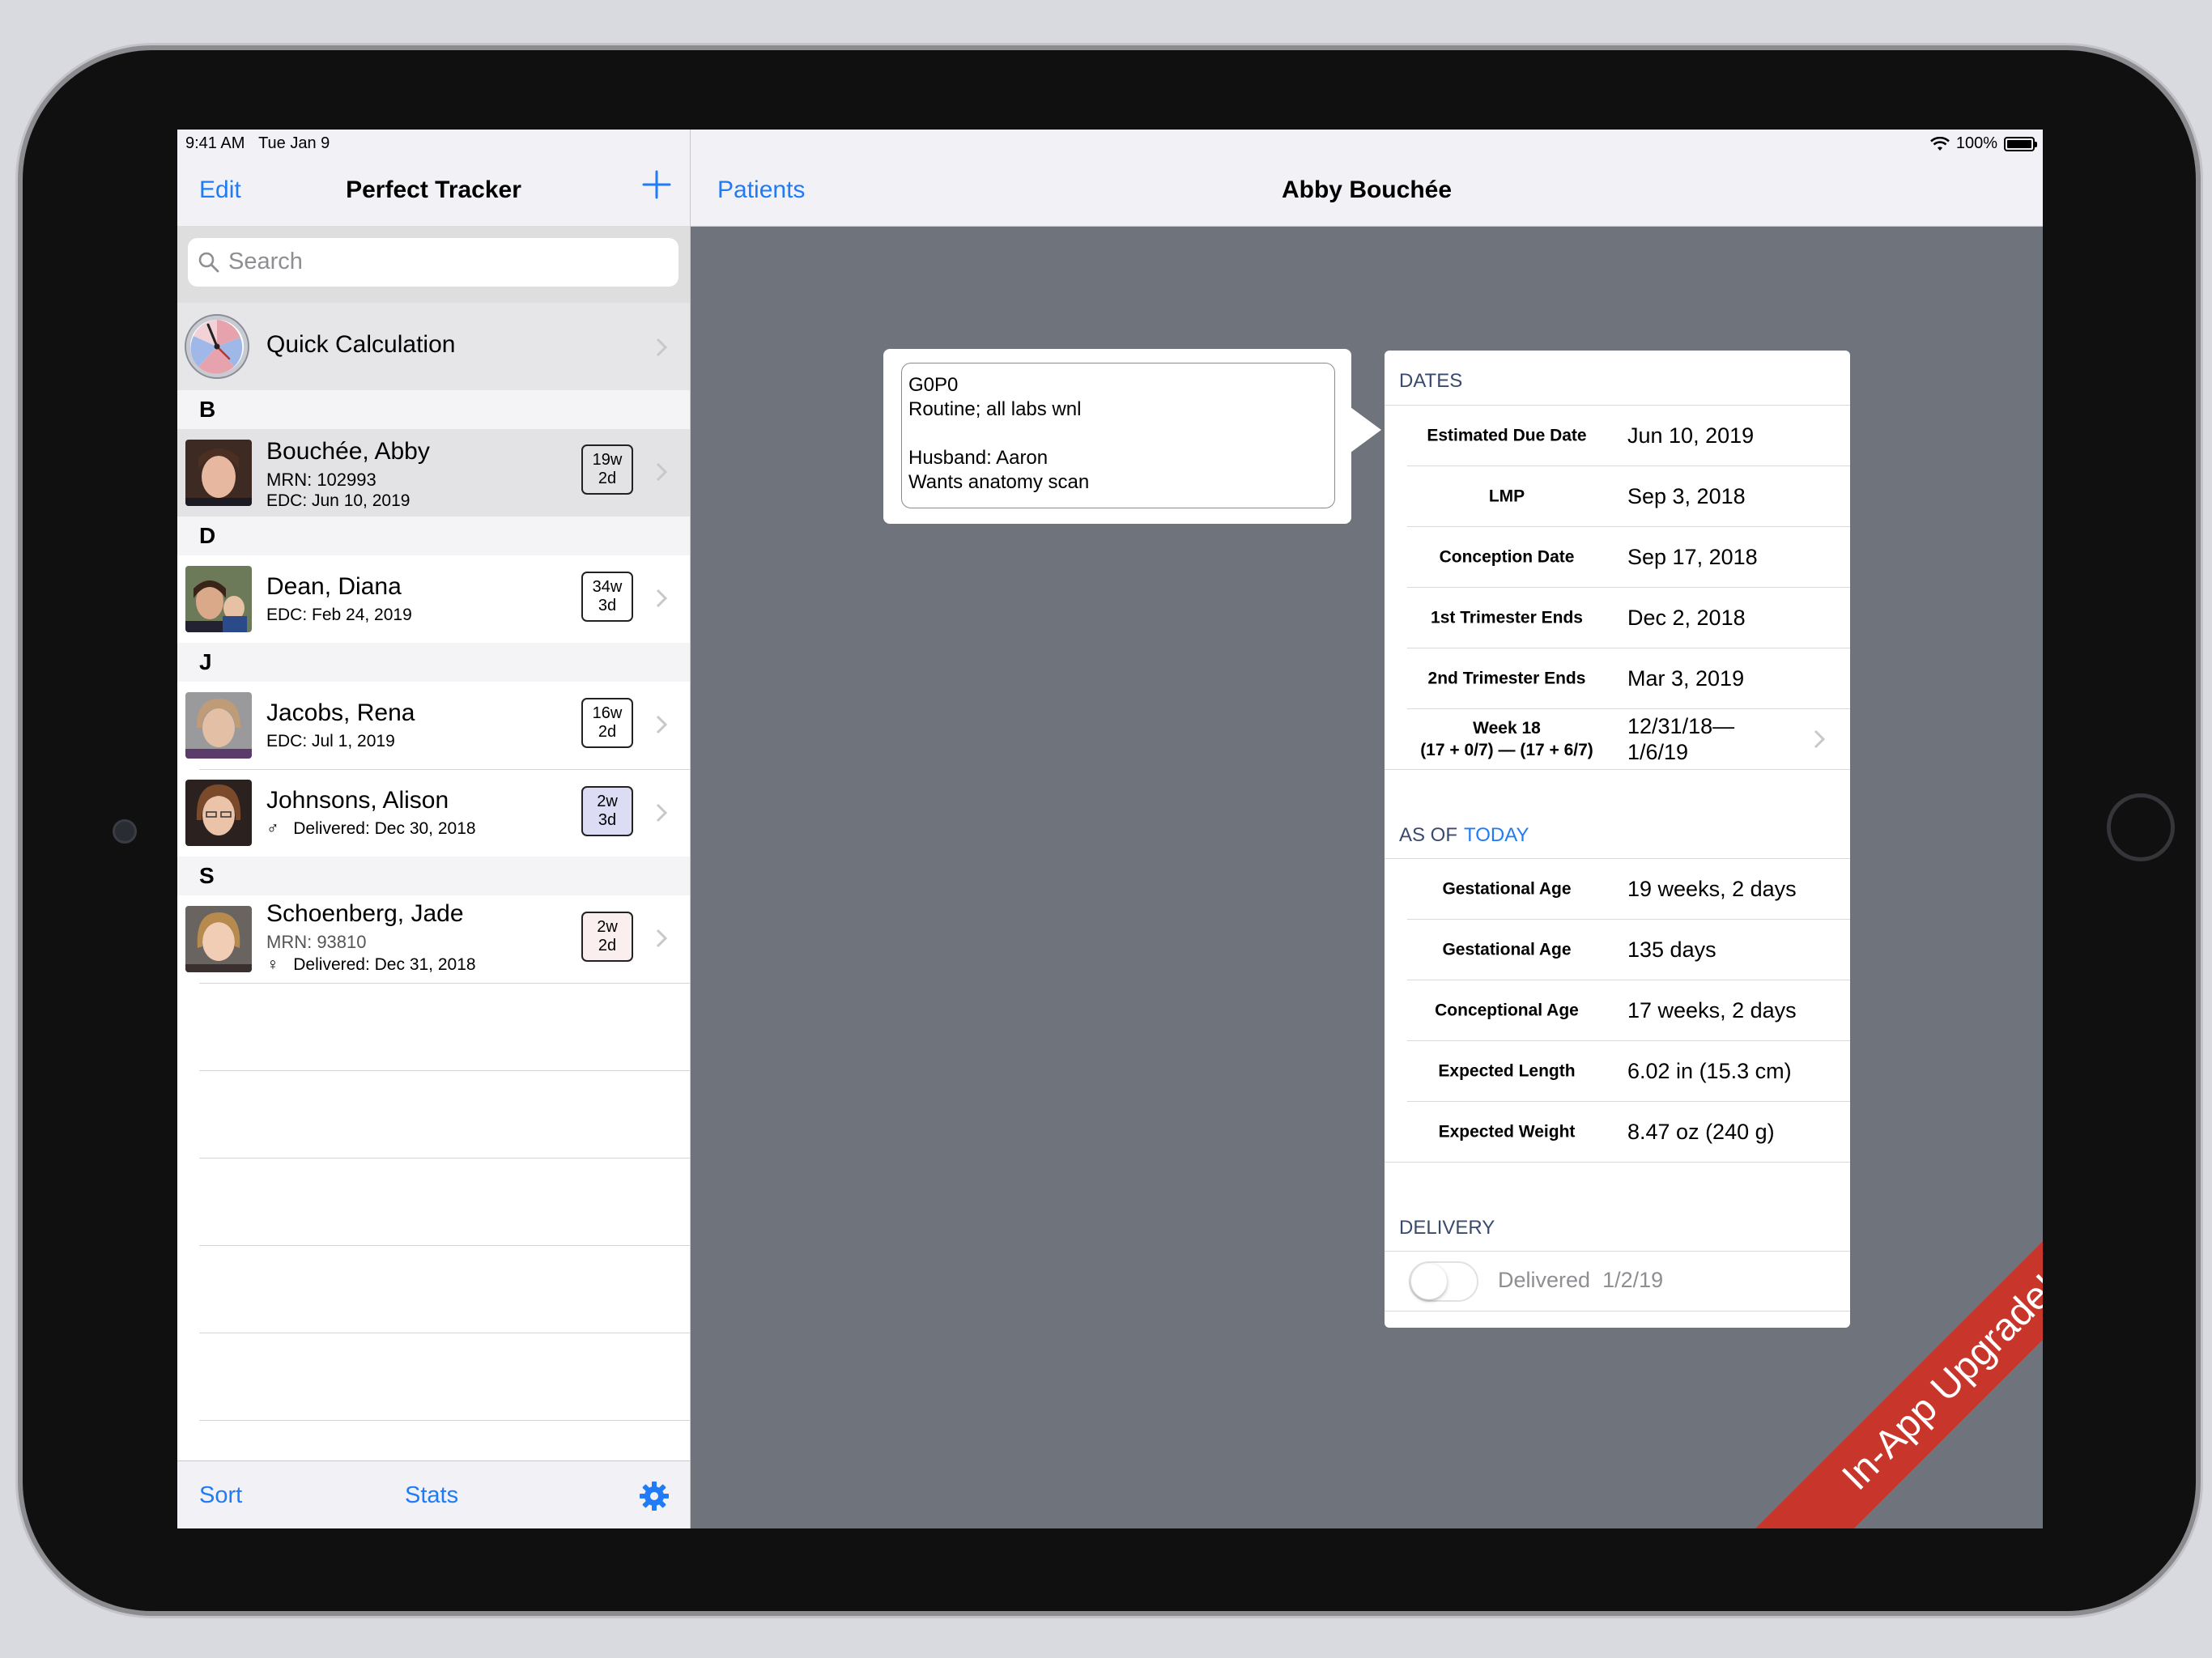 This screenshot has width=2212, height=1658. I want to click on patient-mrn: MRN: 102993, so click(321, 480).